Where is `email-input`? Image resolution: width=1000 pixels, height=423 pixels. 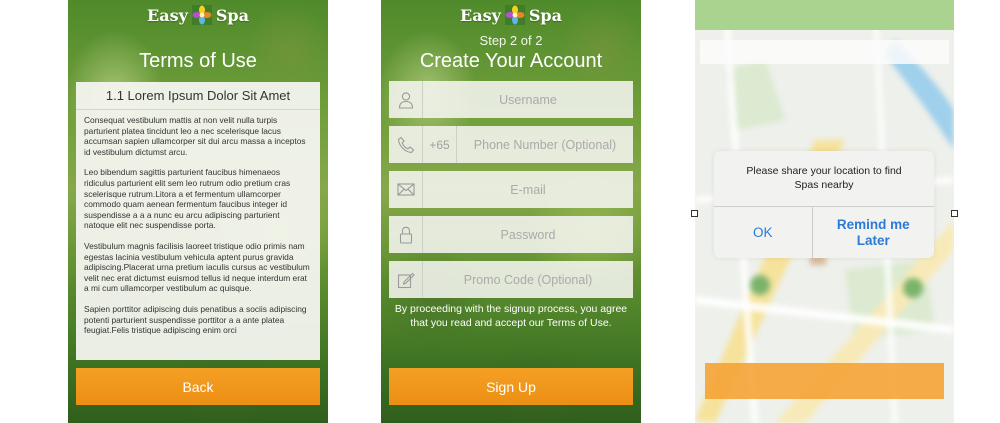
email-input is located at coordinates (528, 189).